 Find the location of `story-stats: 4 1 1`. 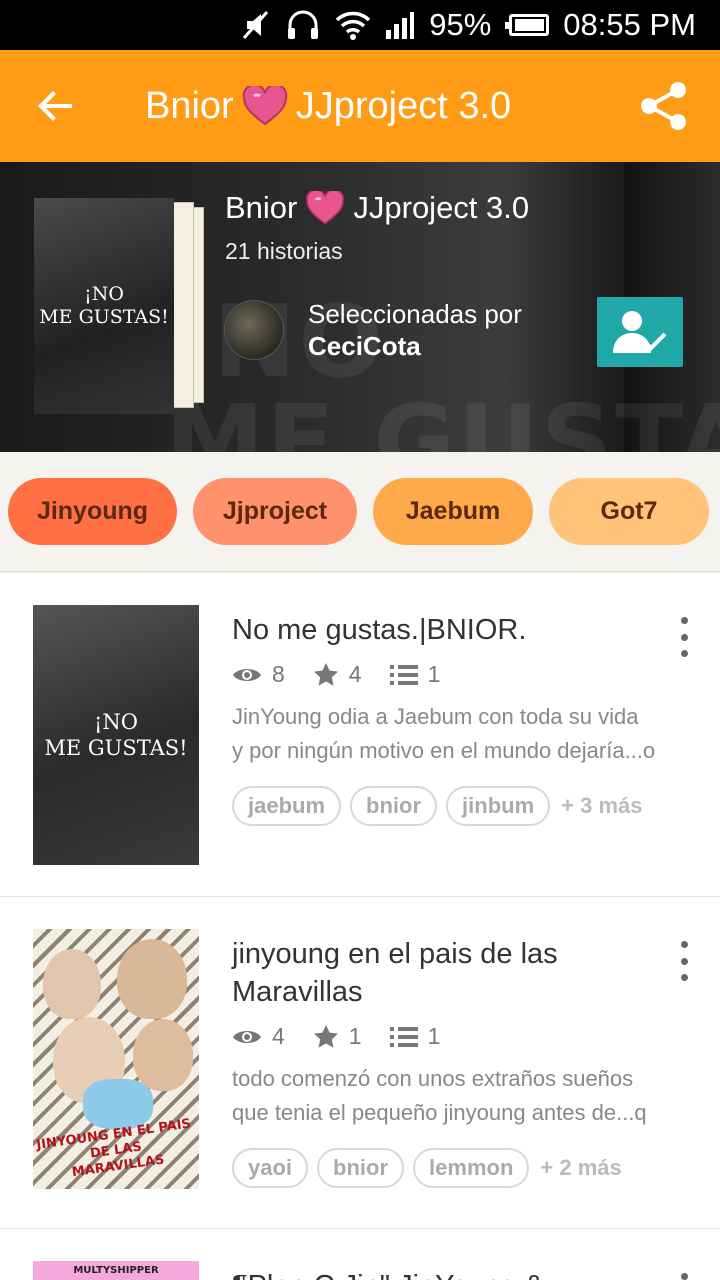

story-stats: 4 1 1 is located at coordinates (462, 1036).